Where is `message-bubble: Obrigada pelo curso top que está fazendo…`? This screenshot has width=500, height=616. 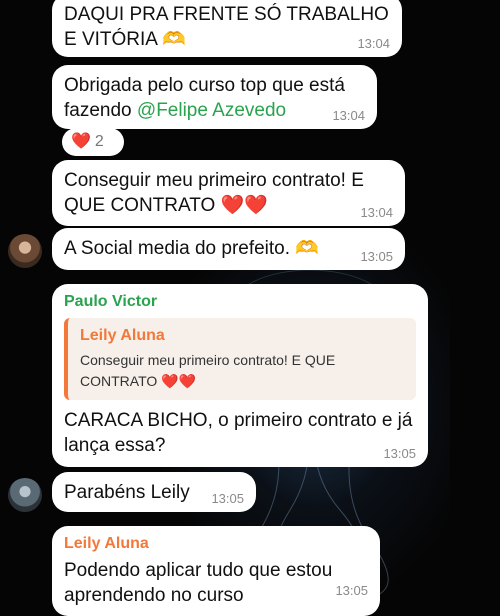
message-bubble: Obrigada pelo curso top que está fazendo… is located at coordinates (214, 97).